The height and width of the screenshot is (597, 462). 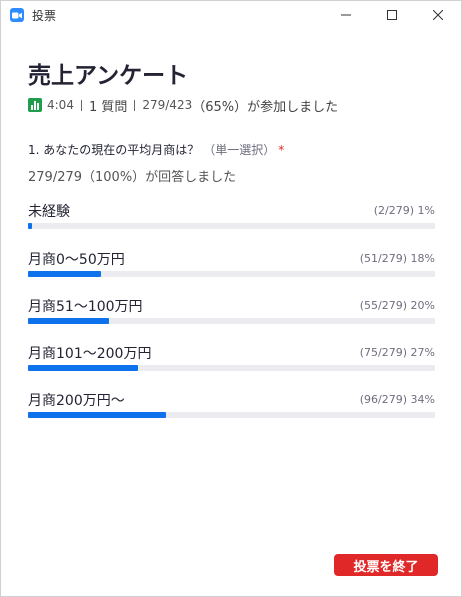 I want to click on minimize-icon, so click(x=346, y=15).